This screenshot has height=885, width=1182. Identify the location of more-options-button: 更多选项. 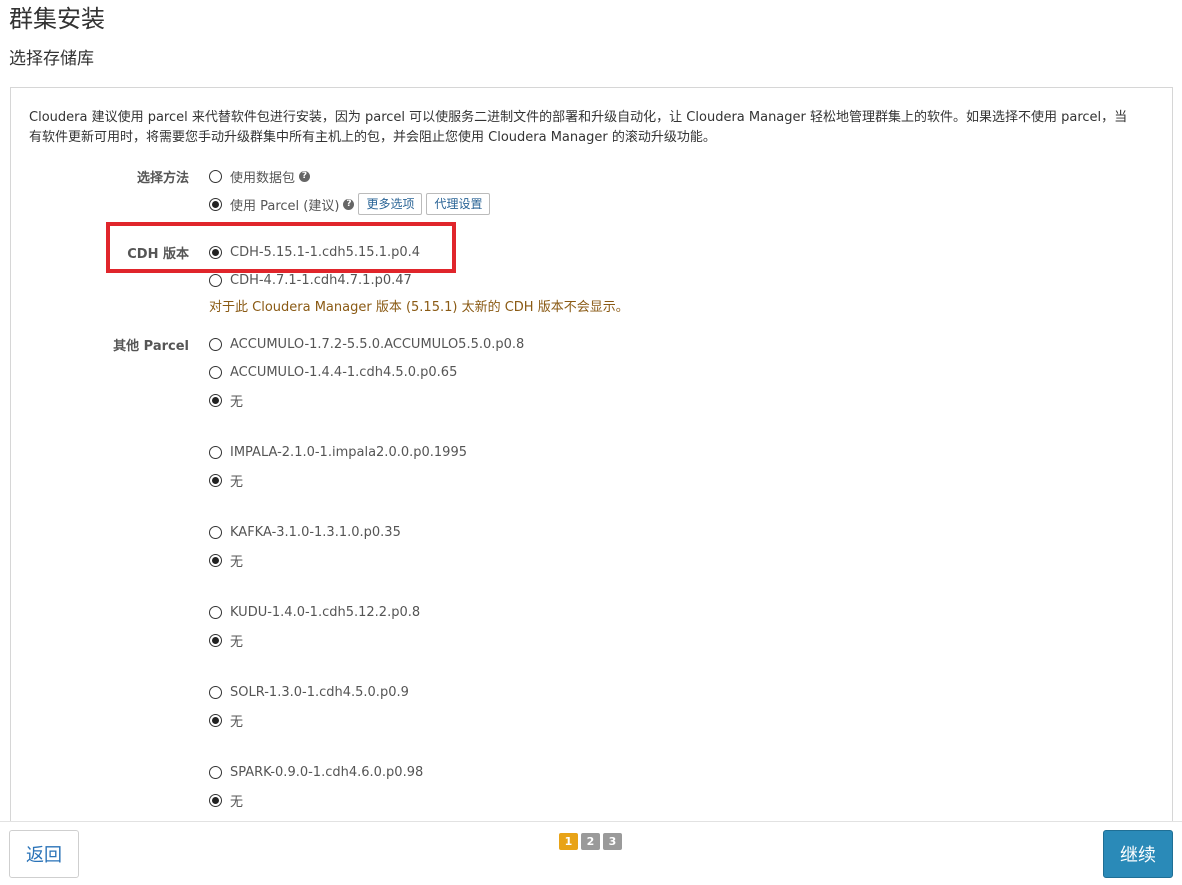
(390, 204).